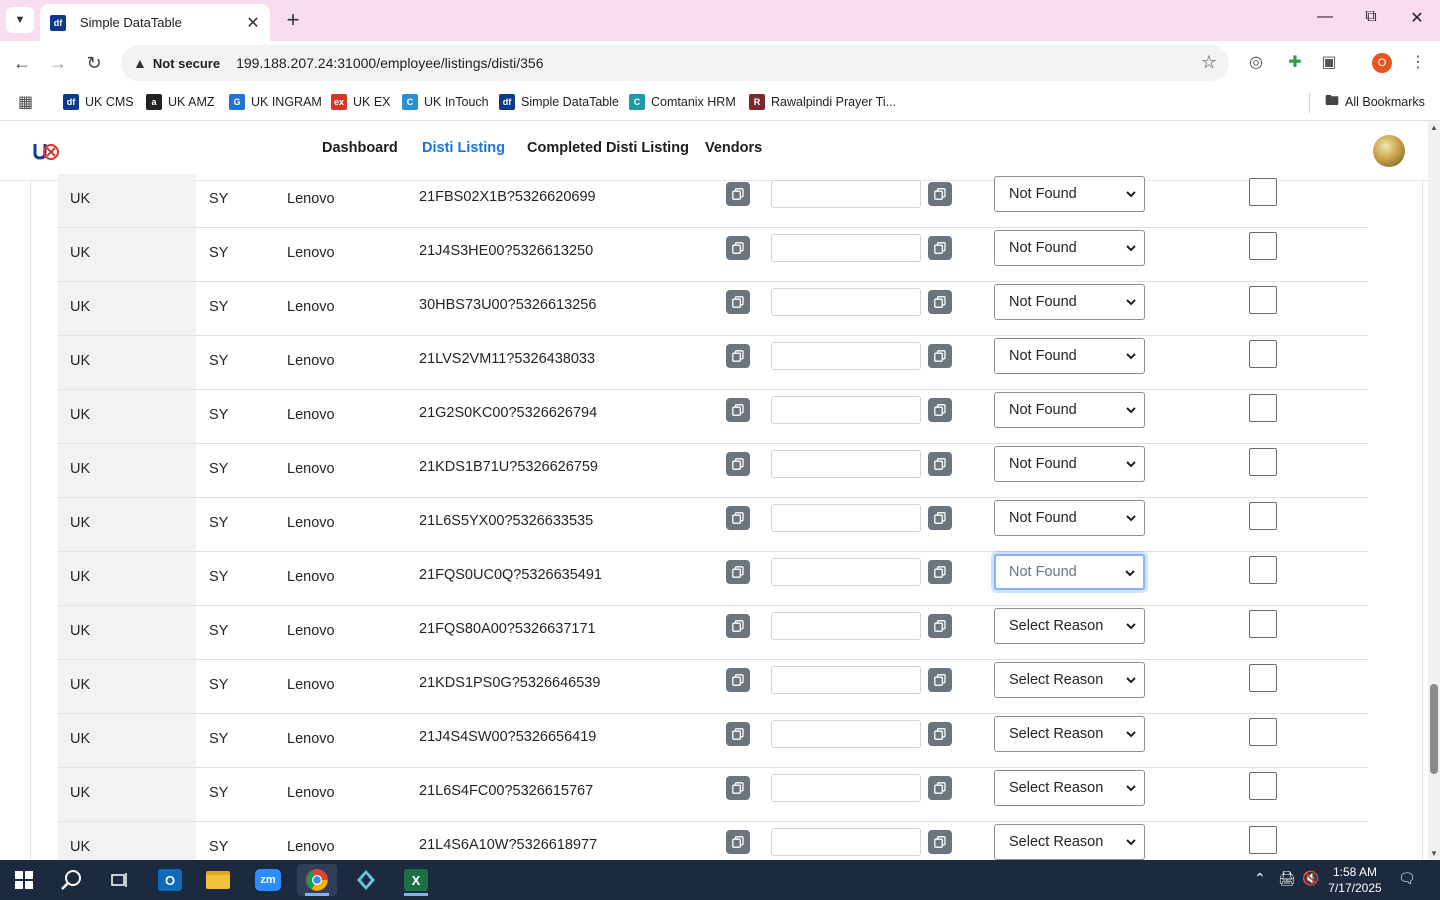 The width and height of the screenshot is (1440, 900). Describe the element at coordinates (366, 880) in the screenshot. I see `app-icon` at that location.